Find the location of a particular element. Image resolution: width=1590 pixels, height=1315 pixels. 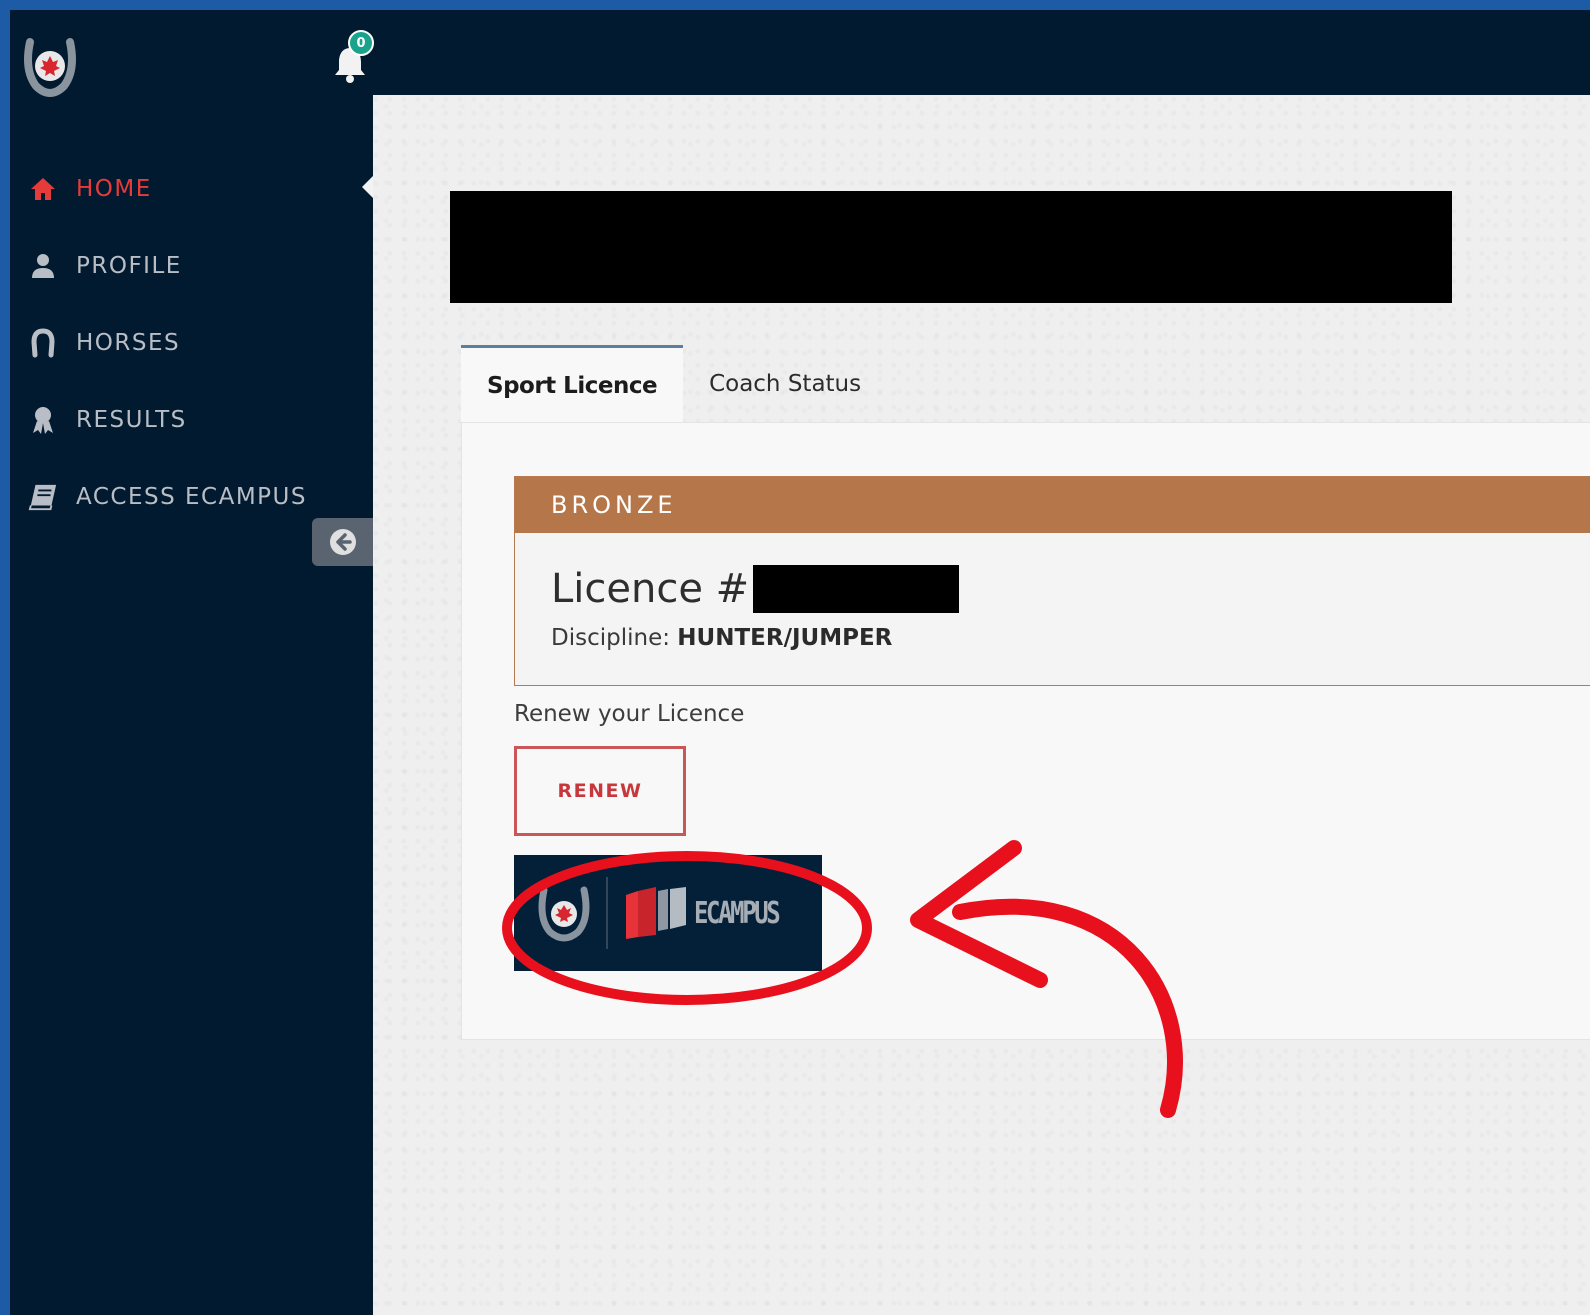

discipline: Discipline: HUNTER/JUMPER is located at coordinates (721, 638).